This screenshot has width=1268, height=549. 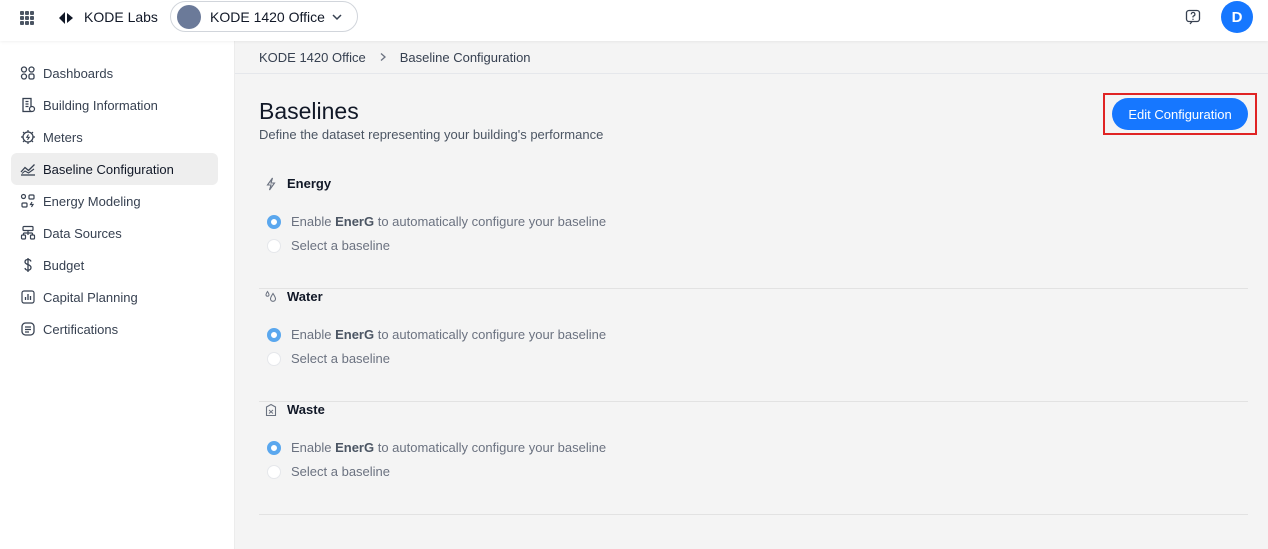 I want to click on sidebar-item-data-sources: Data Sources, so click(x=114, y=233).